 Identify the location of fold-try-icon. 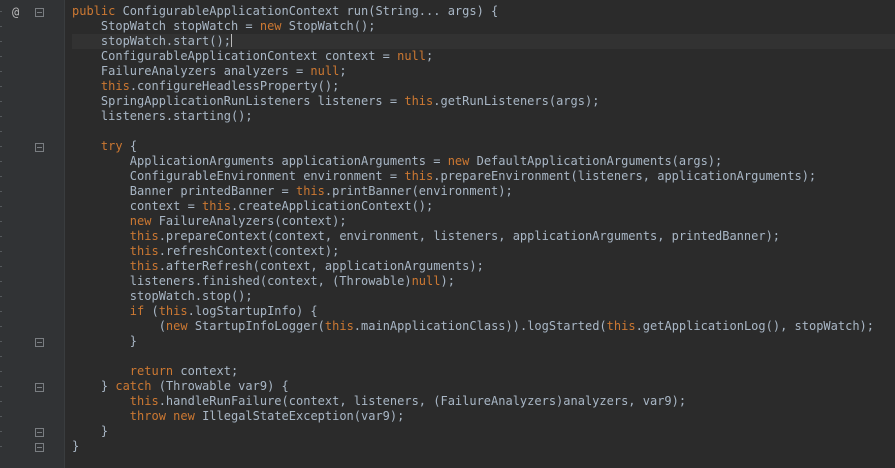
(39, 147).